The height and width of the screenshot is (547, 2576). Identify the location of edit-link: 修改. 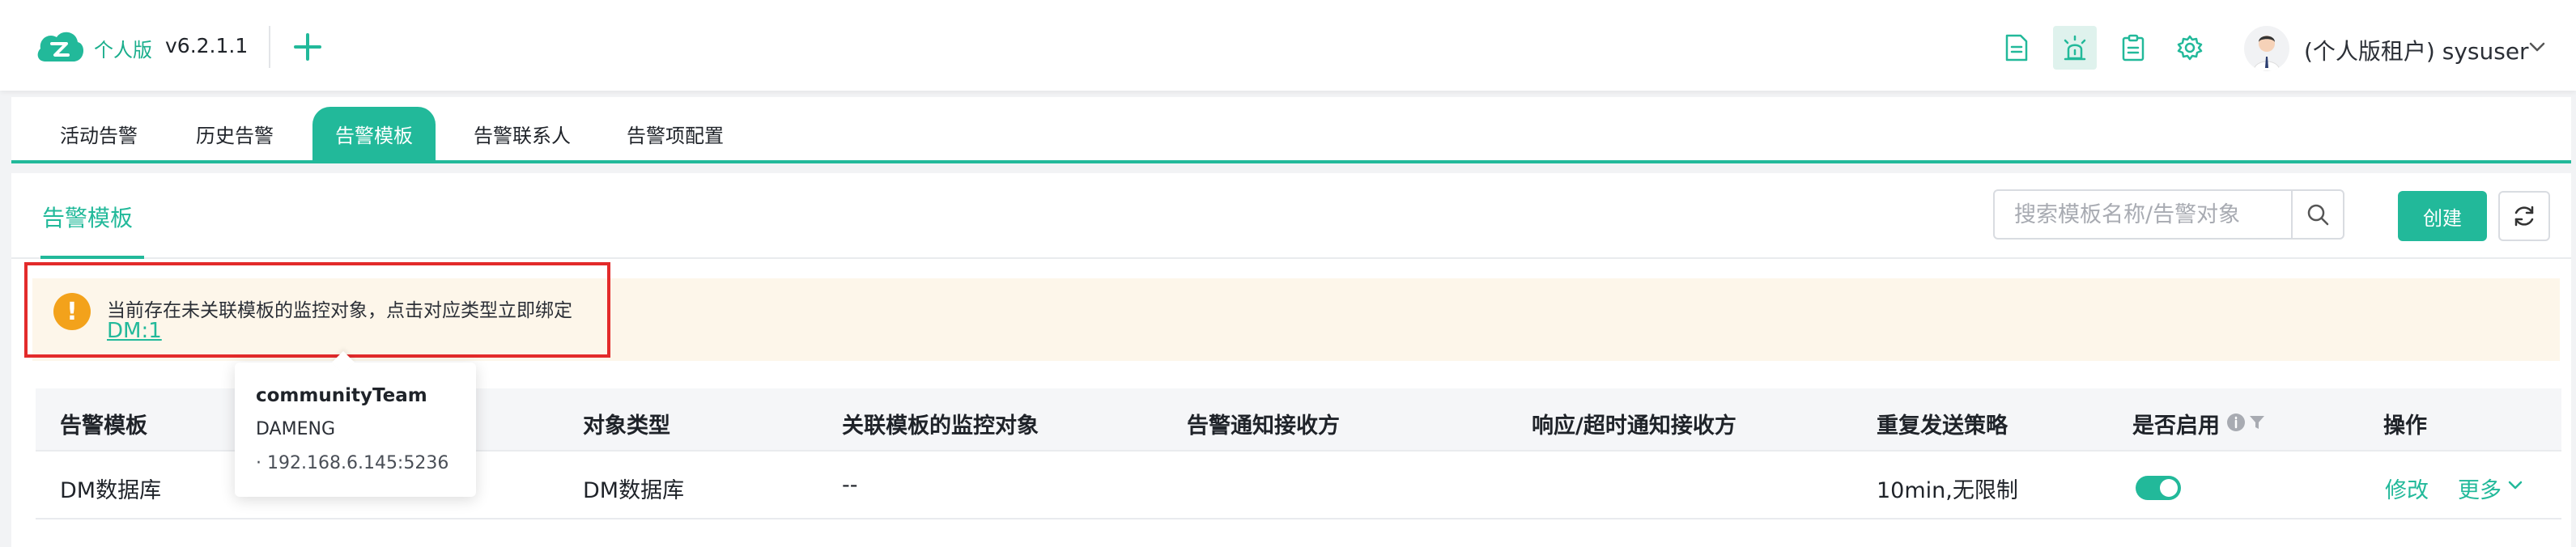
(2407, 488).